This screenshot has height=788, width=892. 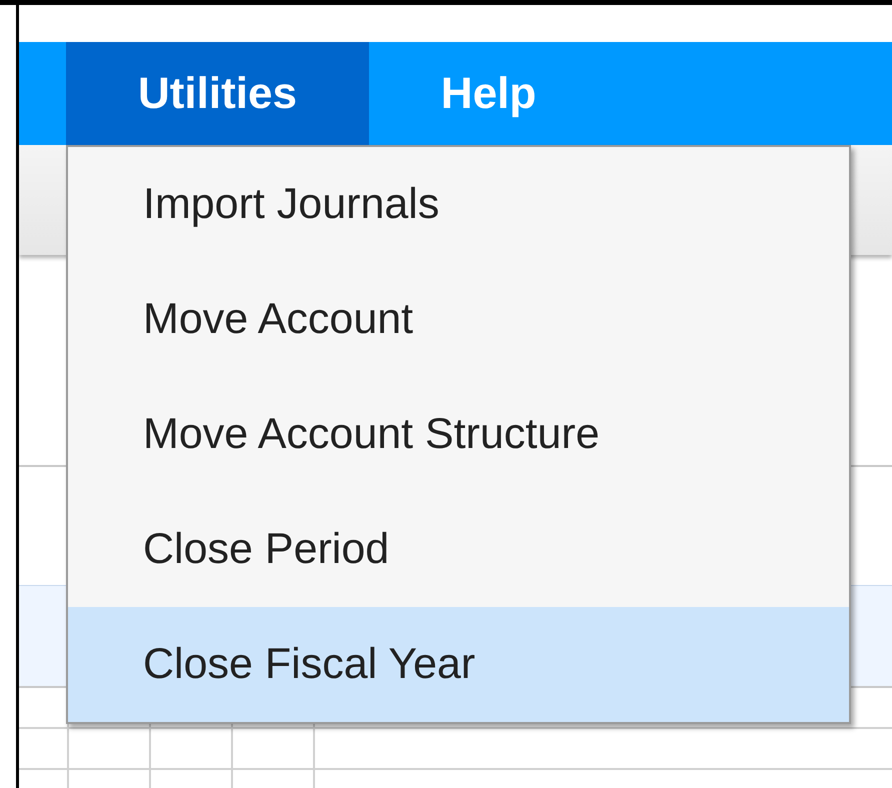 I want to click on menu-item: Move Account Structure, so click(x=458, y=434).